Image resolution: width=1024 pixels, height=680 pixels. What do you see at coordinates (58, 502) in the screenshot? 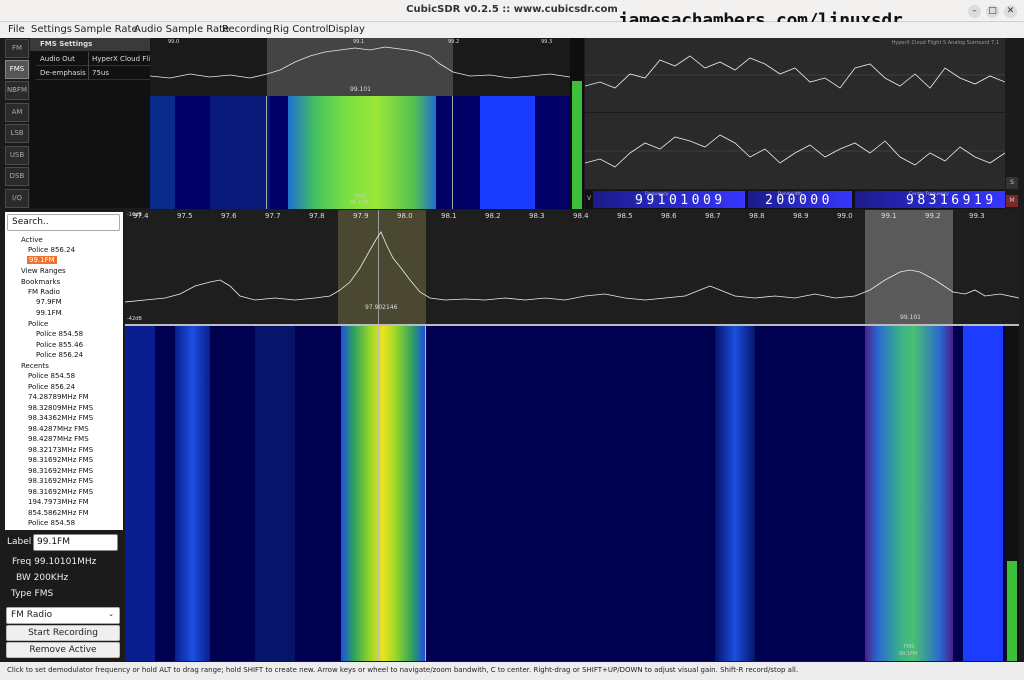
I see `tree-recent-item: 194.7973MHz FM` at bounding box center [58, 502].